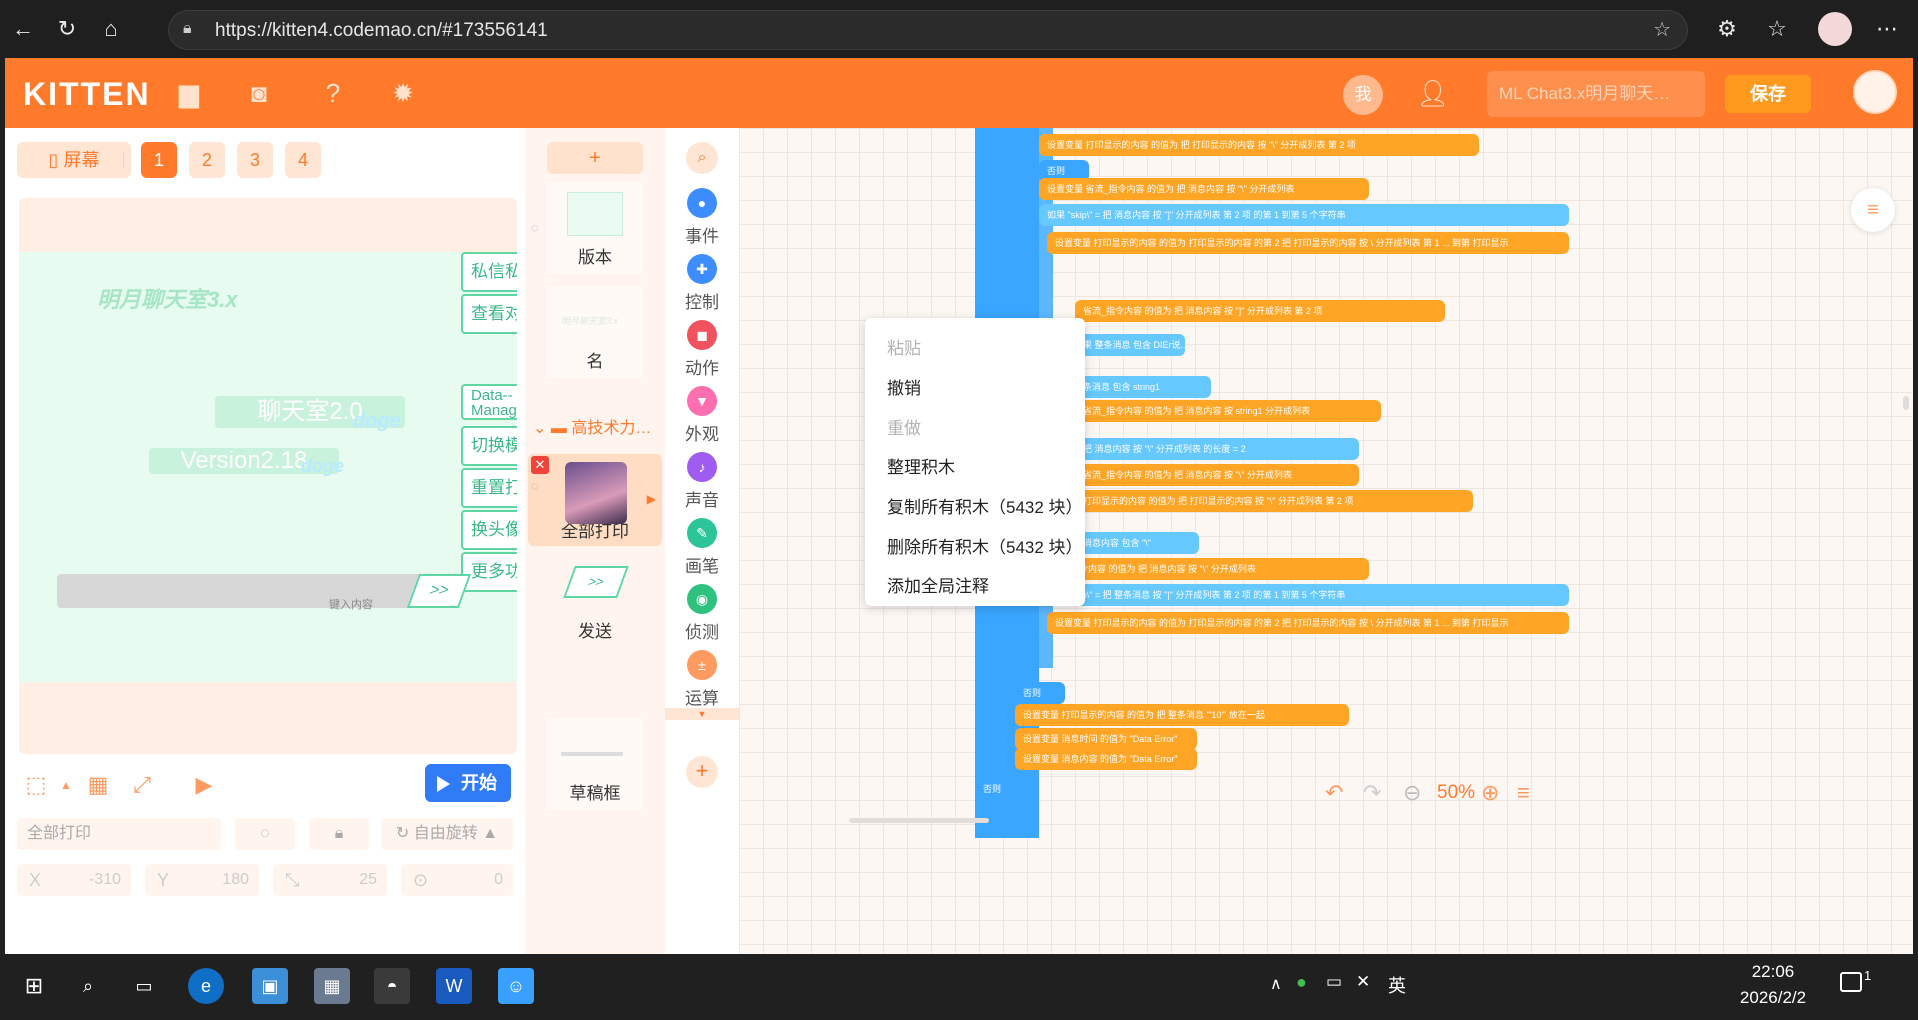  What do you see at coordinates (702, 415) in the screenshot?
I see `category-looks: ▼ 外观` at bounding box center [702, 415].